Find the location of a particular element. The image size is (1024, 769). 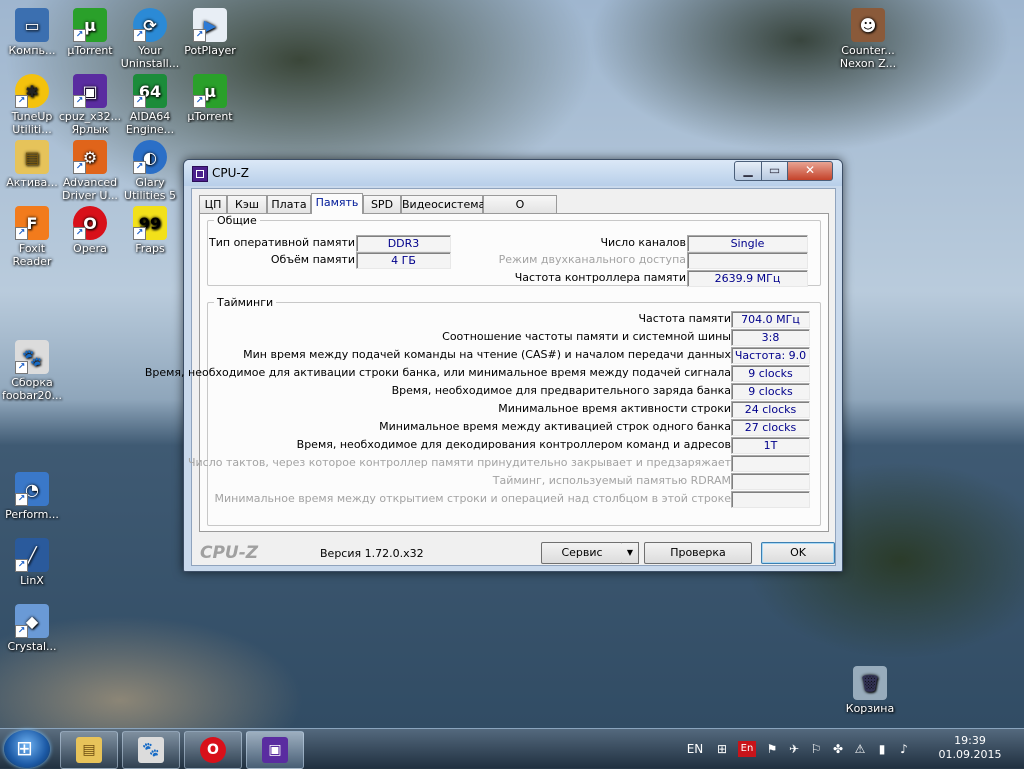

taskbar-explorer-button: ▤ is located at coordinates (89, 750).